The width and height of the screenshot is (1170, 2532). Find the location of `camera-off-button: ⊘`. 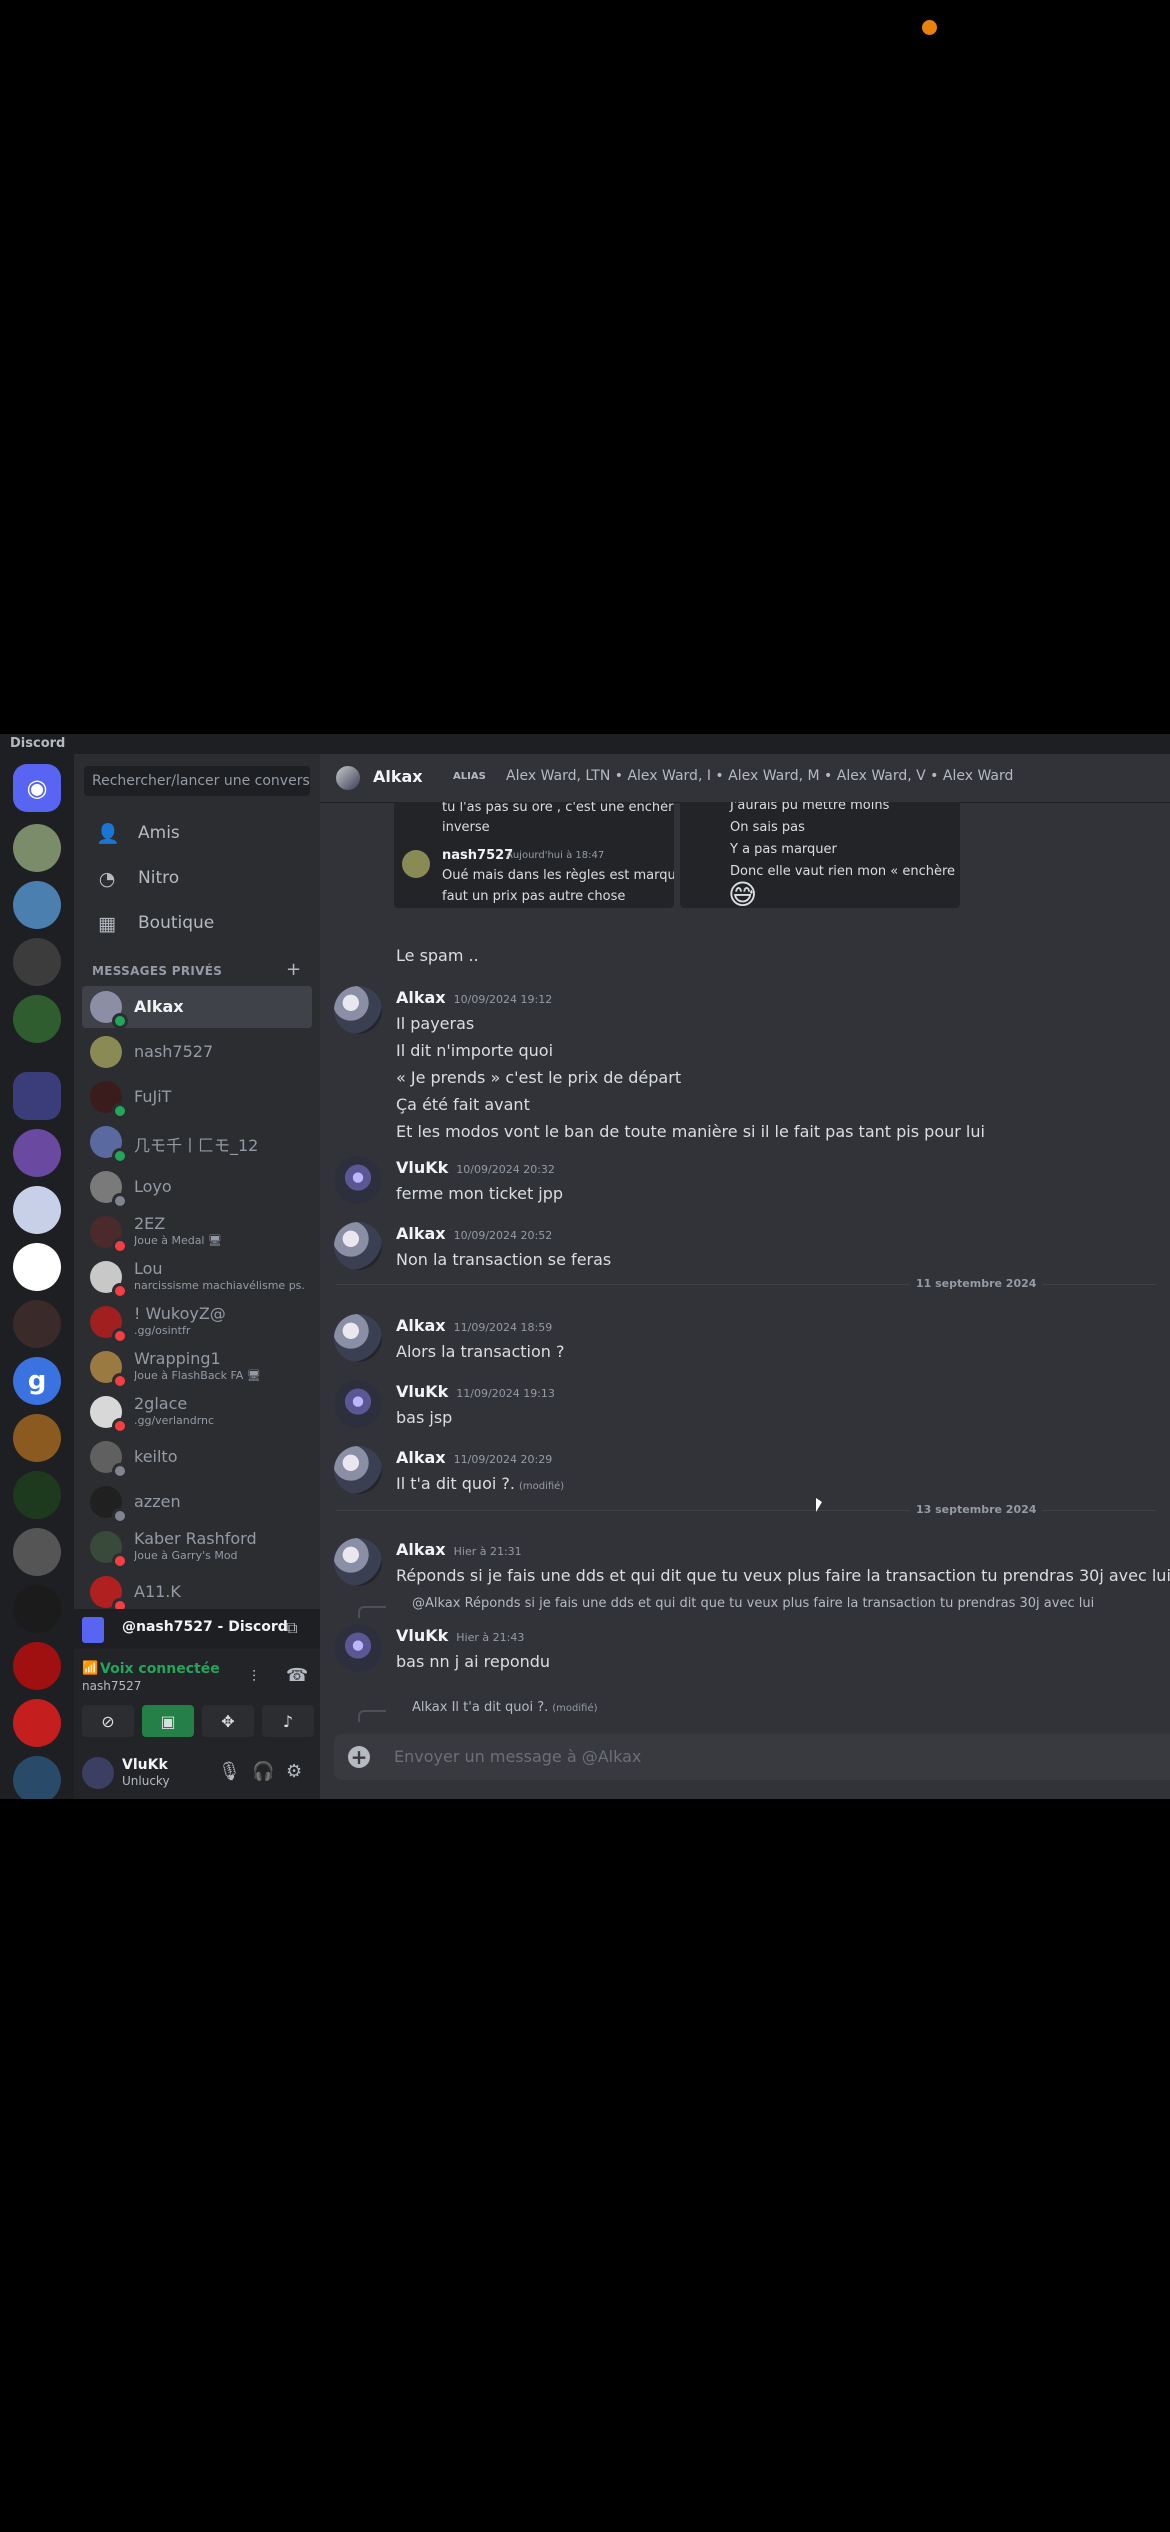

camera-off-button: ⊘ is located at coordinates (108, 1721).